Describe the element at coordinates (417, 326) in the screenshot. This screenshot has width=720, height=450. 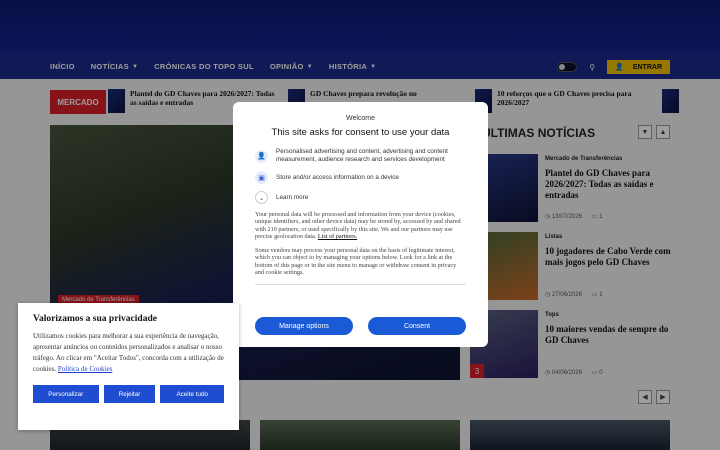
I see `consent-button: Consent` at that location.